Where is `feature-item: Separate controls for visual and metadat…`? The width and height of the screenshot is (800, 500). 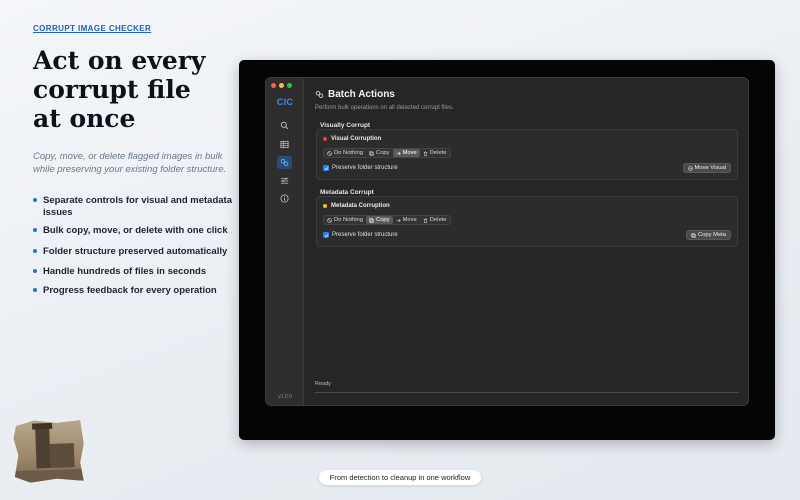 feature-item: Separate controls for visual and metadat… is located at coordinates (135, 207).